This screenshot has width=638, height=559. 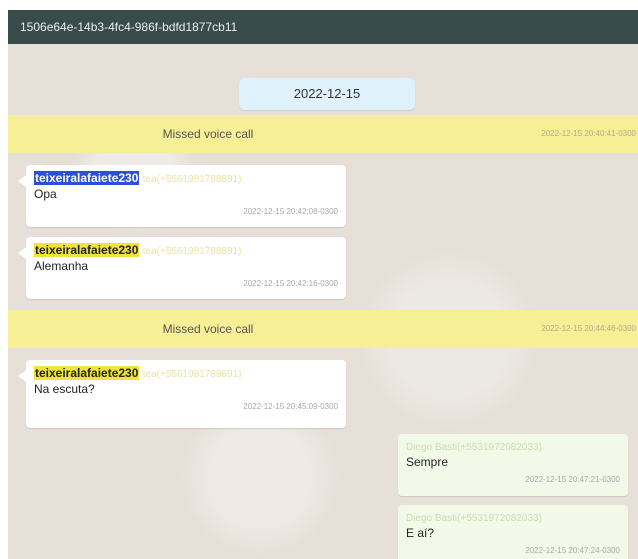 What do you see at coordinates (588, 133) in the screenshot?
I see `missed-call-timestamp: 2022-12-15 20:40:41-0300` at bounding box center [588, 133].